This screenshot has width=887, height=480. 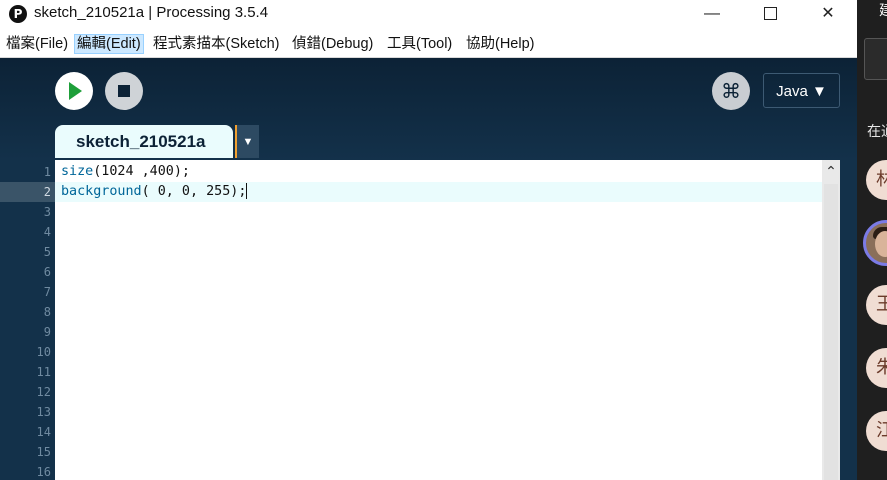 I want to click on editor-scrollbar: ⌃, so click(x=831, y=320).